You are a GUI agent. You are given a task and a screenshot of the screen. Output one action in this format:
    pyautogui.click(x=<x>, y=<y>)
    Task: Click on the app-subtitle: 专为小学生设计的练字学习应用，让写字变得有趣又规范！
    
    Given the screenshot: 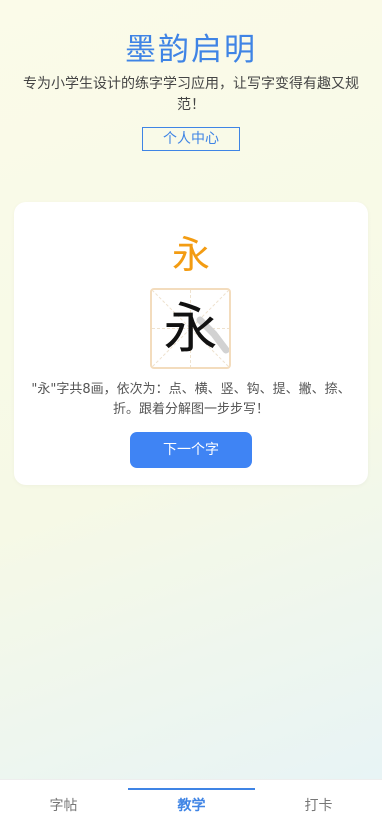 What is the action you would take?
    pyautogui.click(x=191, y=94)
    